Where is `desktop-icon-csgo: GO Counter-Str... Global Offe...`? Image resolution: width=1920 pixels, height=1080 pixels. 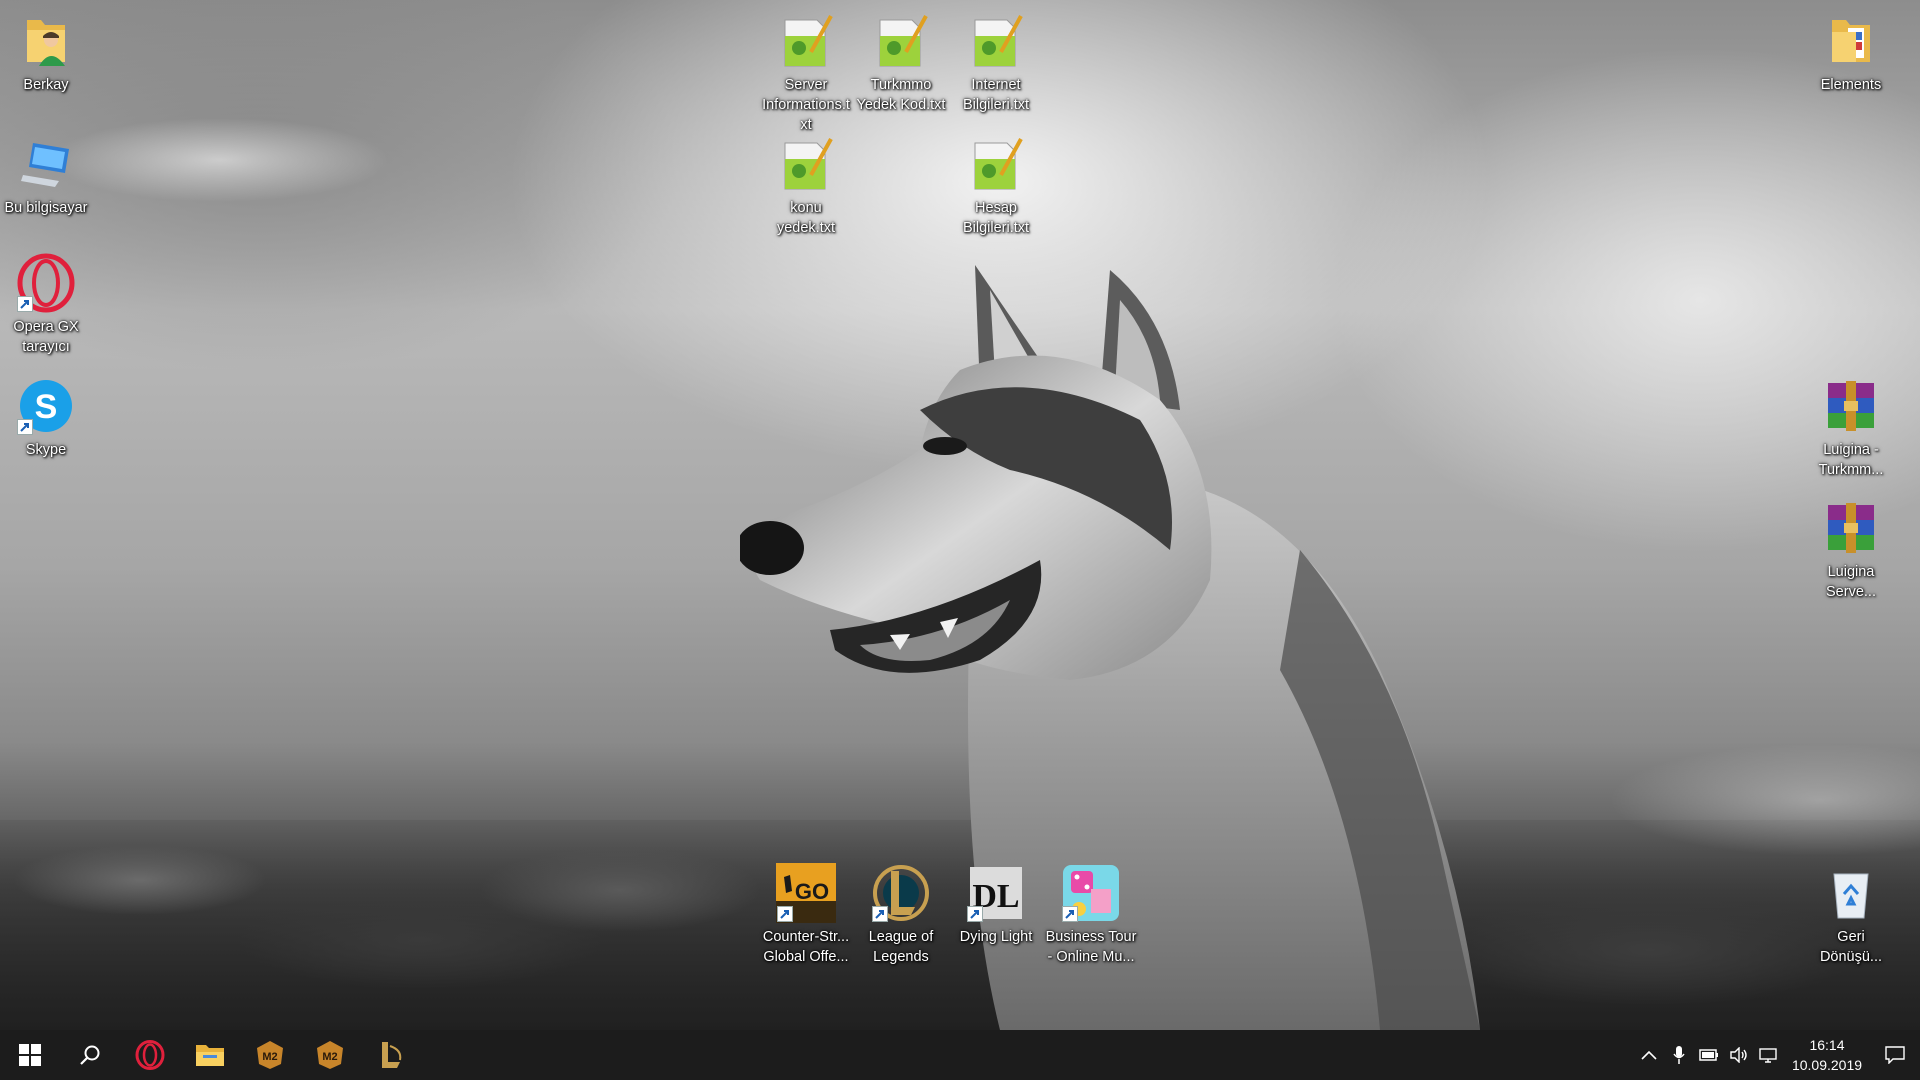 desktop-icon-csgo: GO Counter-Str... Global Offe... is located at coordinates (806, 914).